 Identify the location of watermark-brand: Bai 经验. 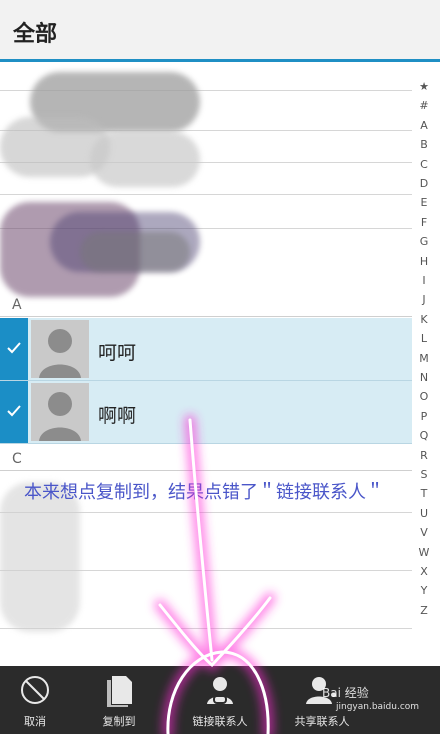
(345, 693).